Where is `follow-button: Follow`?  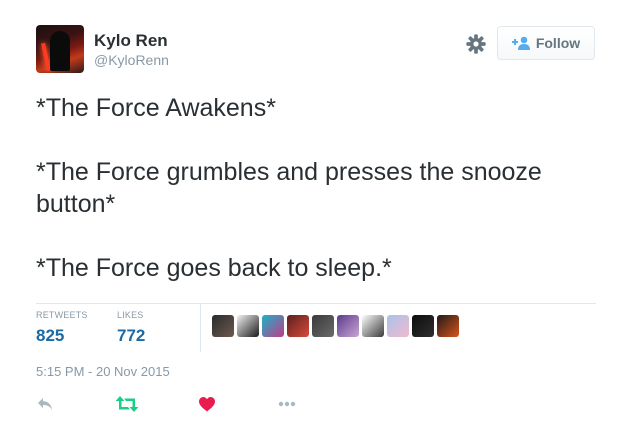
follow-button: Follow is located at coordinates (546, 43).